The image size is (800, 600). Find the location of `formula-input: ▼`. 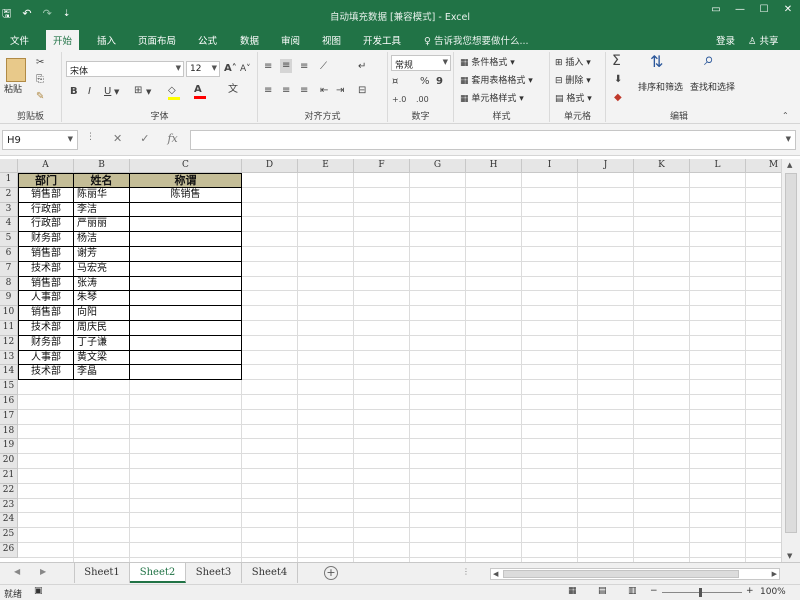

formula-input: ▼ is located at coordinates (493, 140).